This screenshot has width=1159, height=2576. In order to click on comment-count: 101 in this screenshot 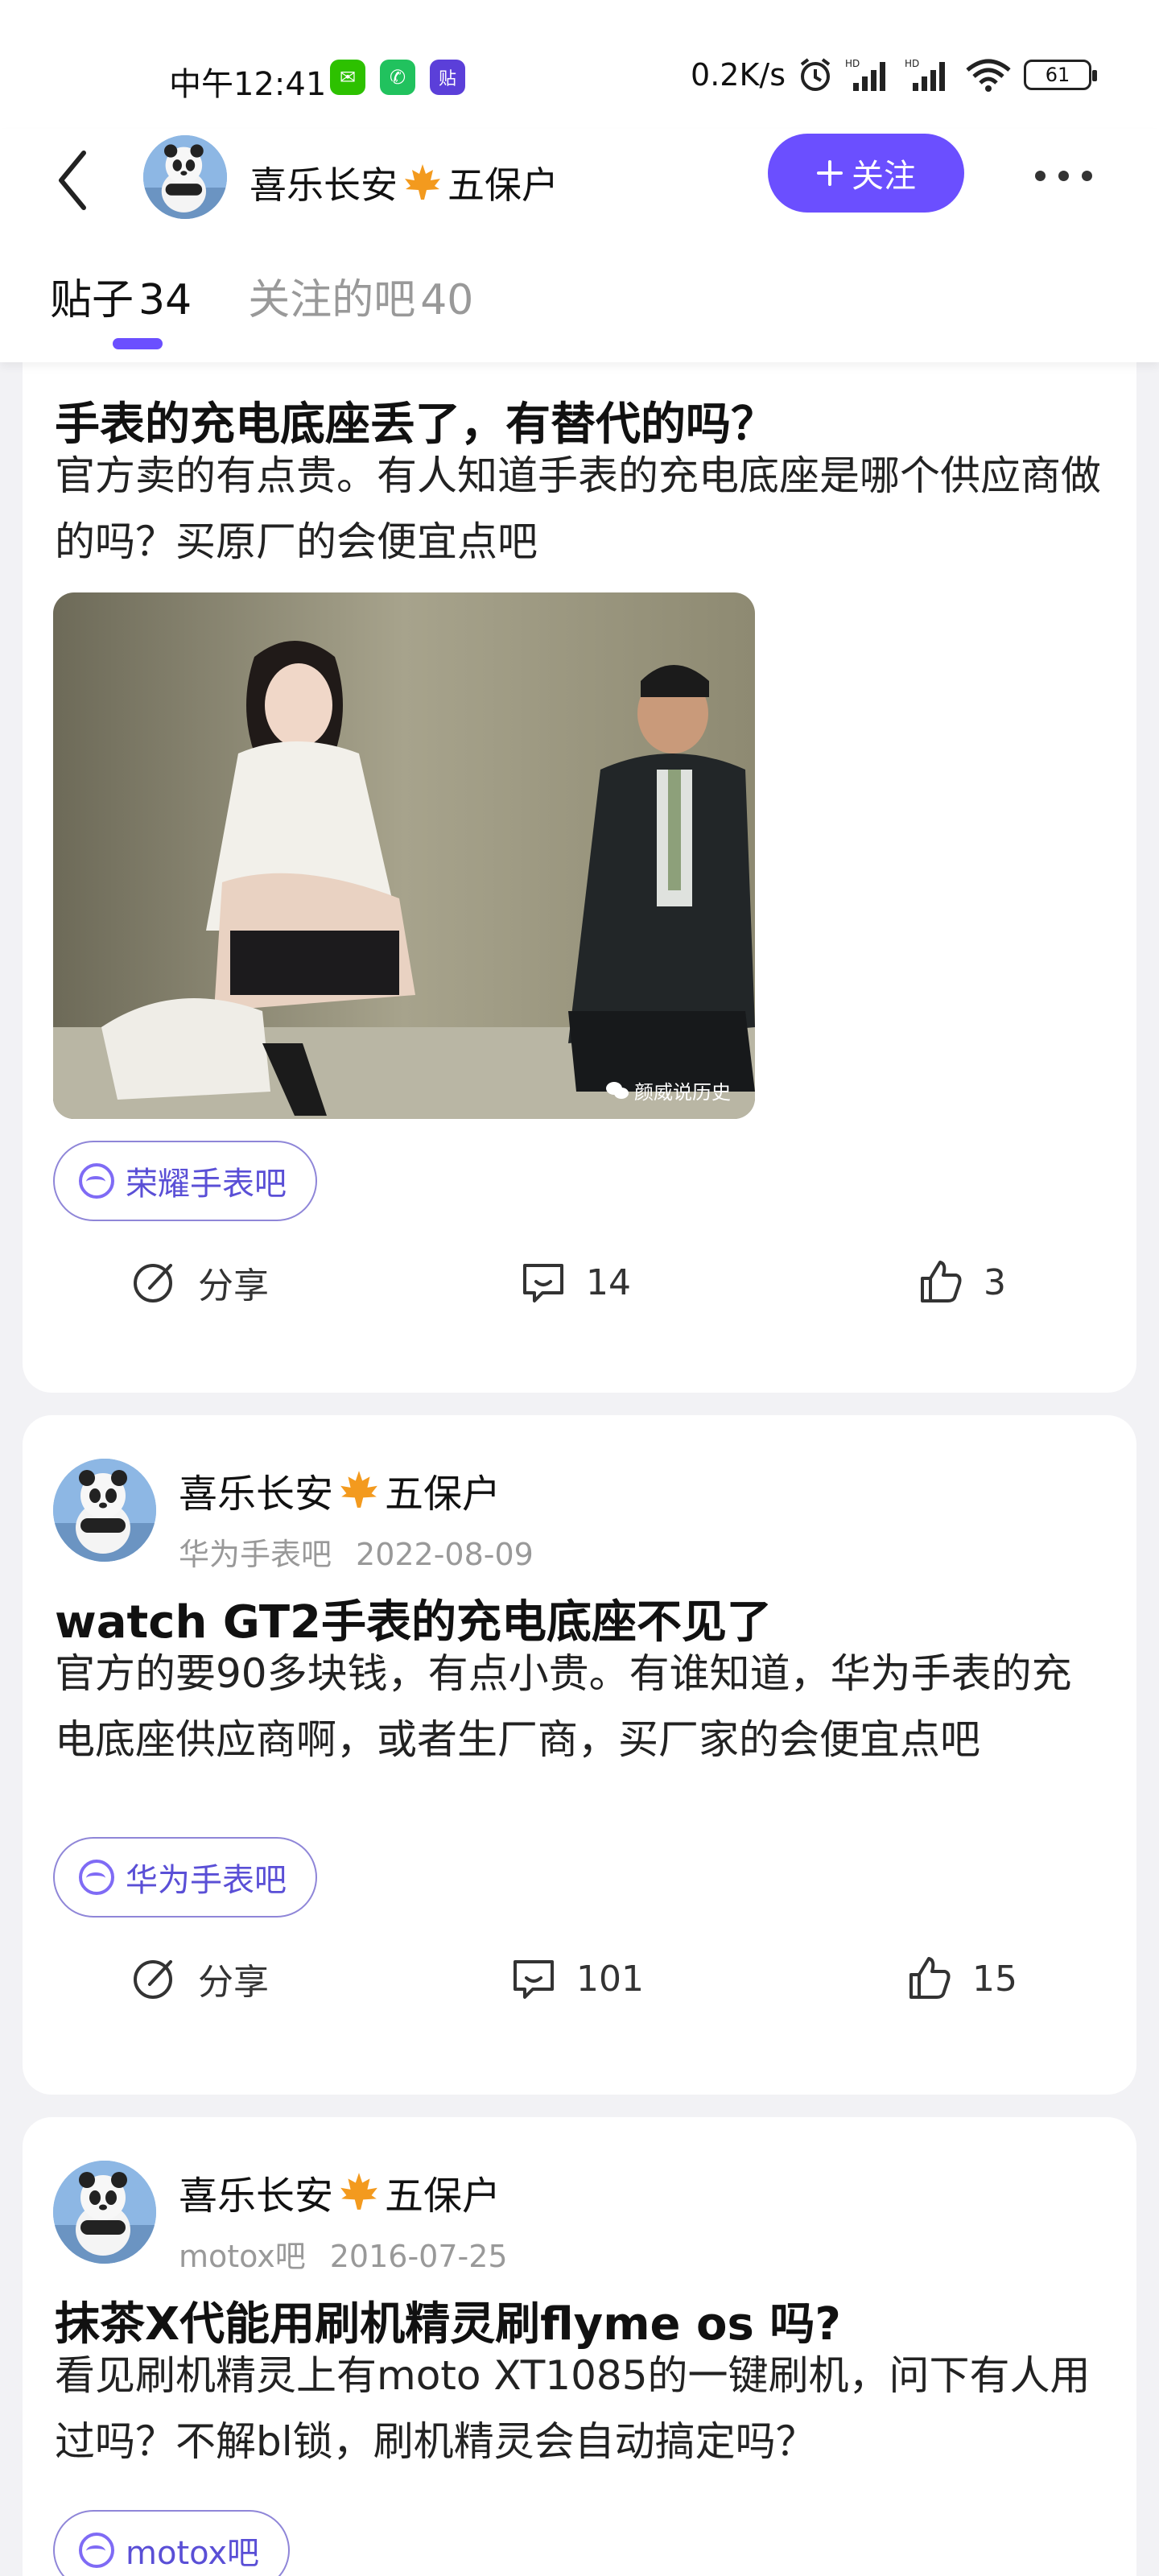, I will do `click(610, 1979)`.